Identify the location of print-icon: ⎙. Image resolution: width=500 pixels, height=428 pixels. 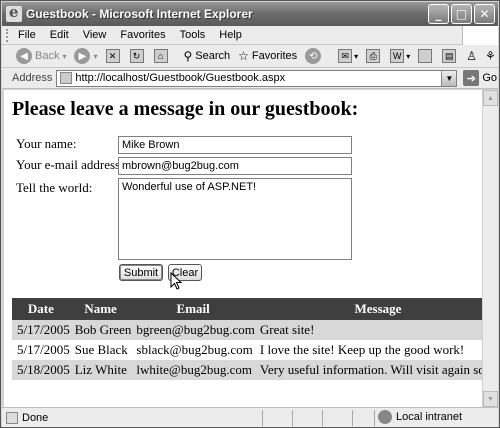
(373, 56).